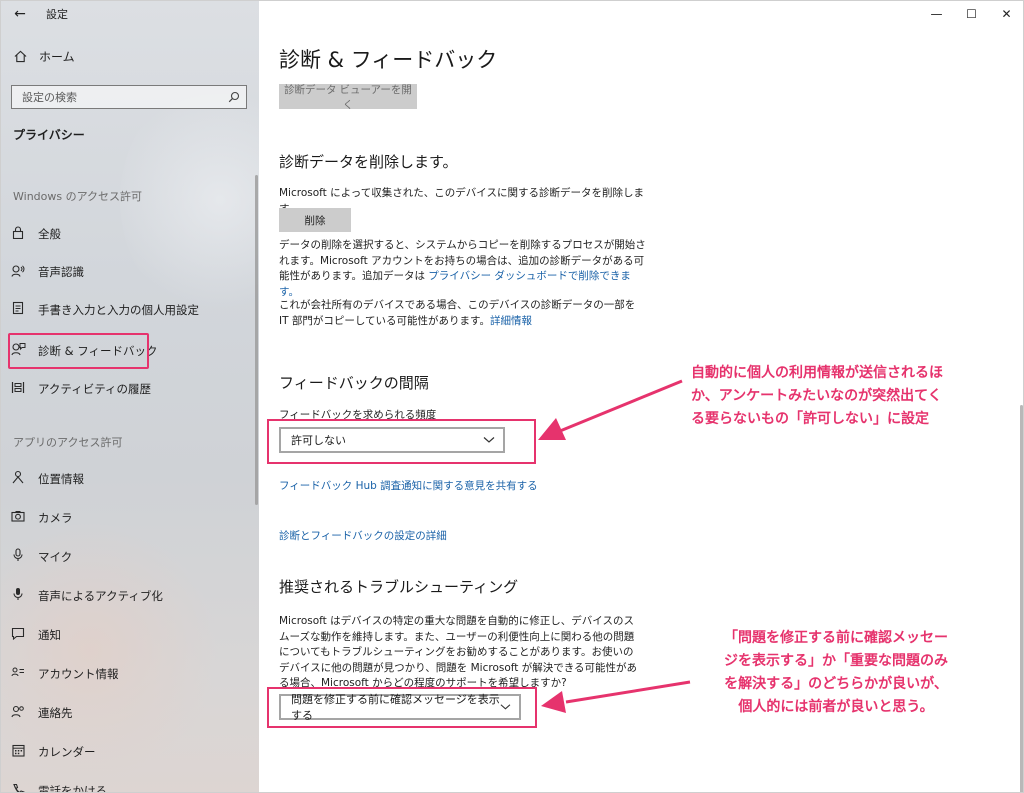  What do you see at coordinates (129, 635) in the screenshot?
I see `sidebar-item-notifications: 通知` at bounding box center [129, 635].